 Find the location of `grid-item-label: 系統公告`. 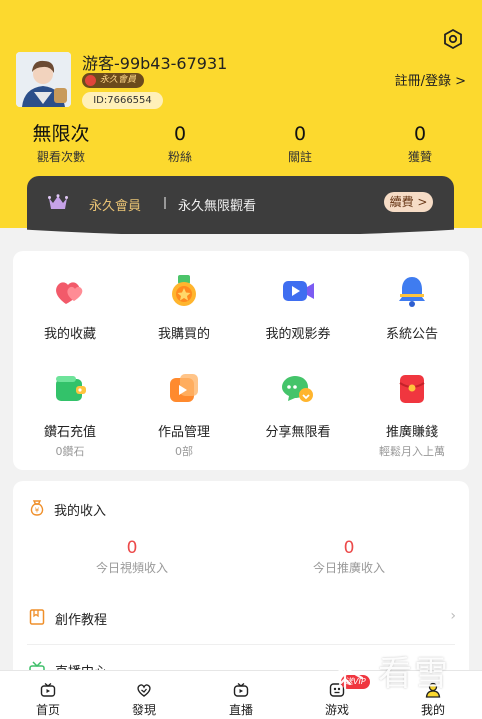

grid-item-label: 系統公告 is located at coordinates (411, 334).